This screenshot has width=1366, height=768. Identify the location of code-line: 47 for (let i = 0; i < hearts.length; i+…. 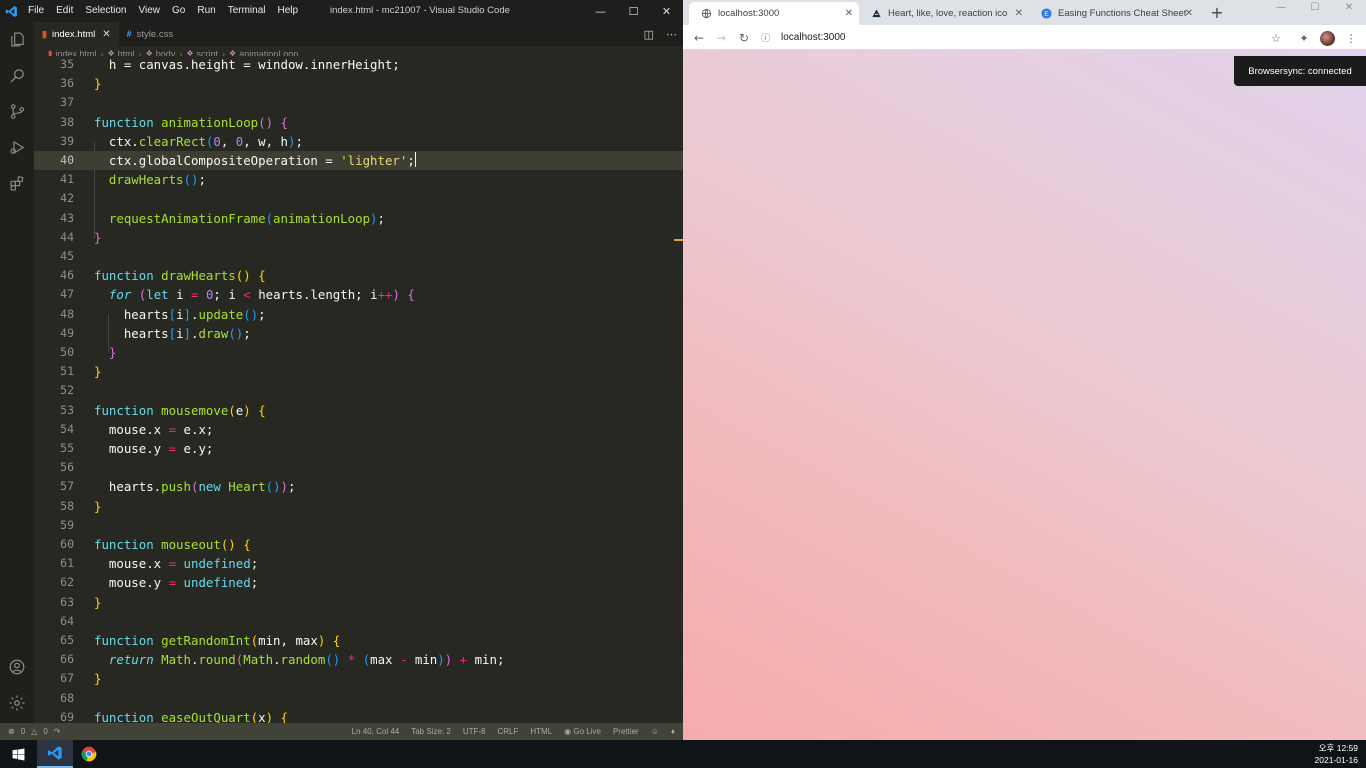
(358, 294).